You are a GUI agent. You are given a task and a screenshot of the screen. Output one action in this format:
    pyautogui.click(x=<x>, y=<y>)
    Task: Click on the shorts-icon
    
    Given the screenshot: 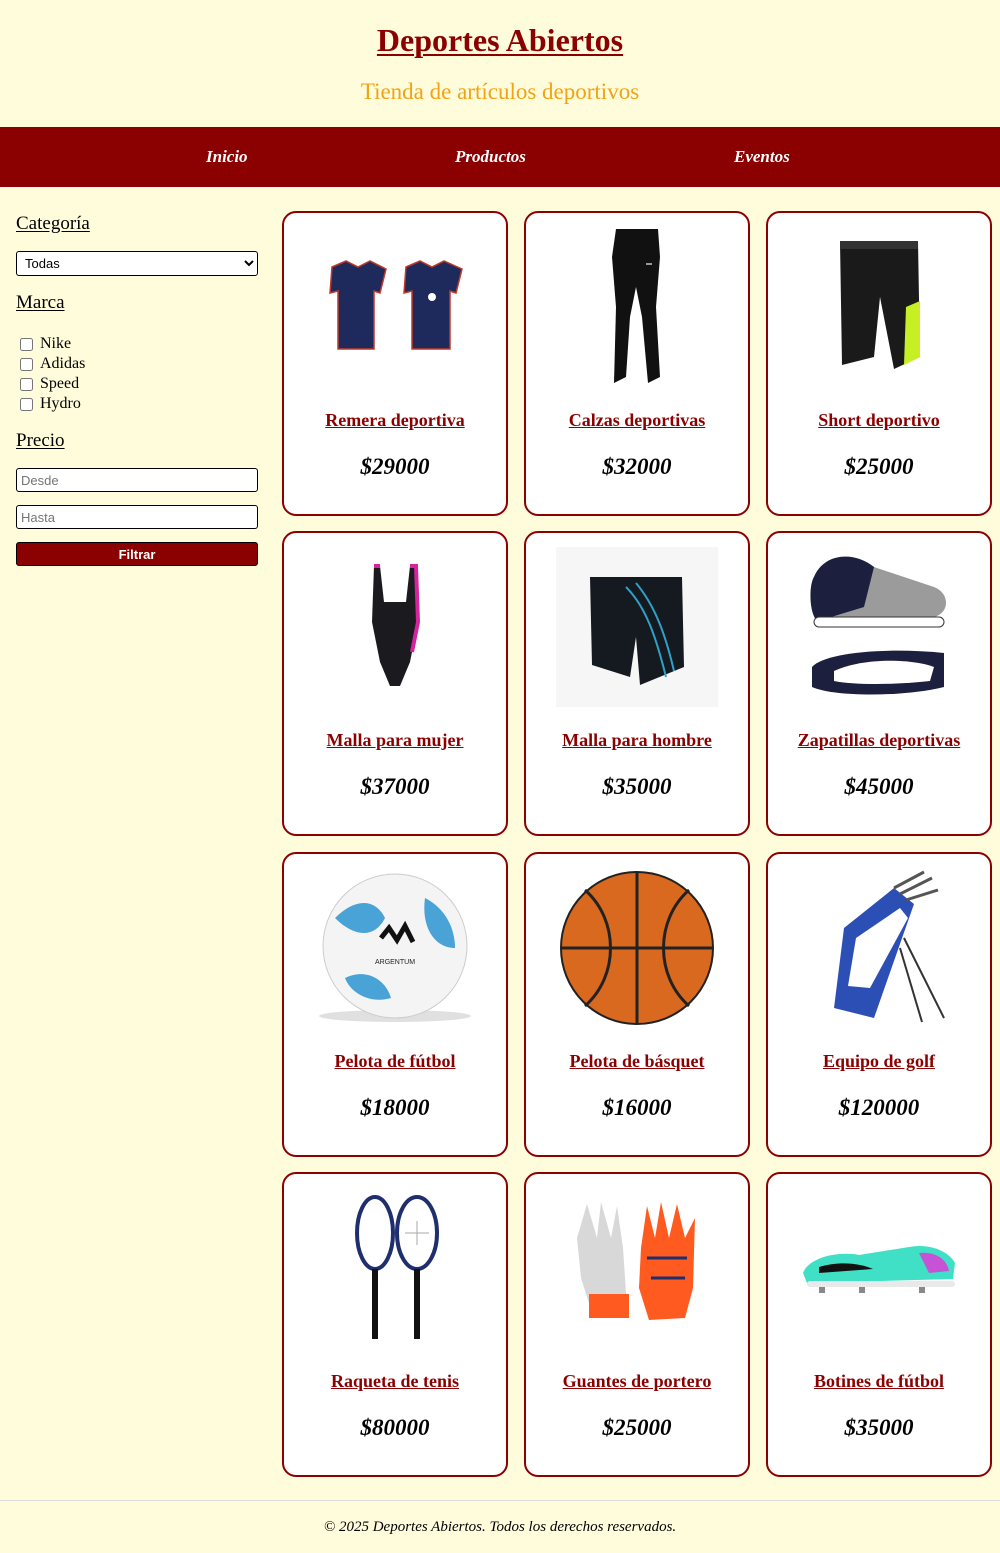 What is the action you would take?
    pyautogui.click(x=879, y=307)
    